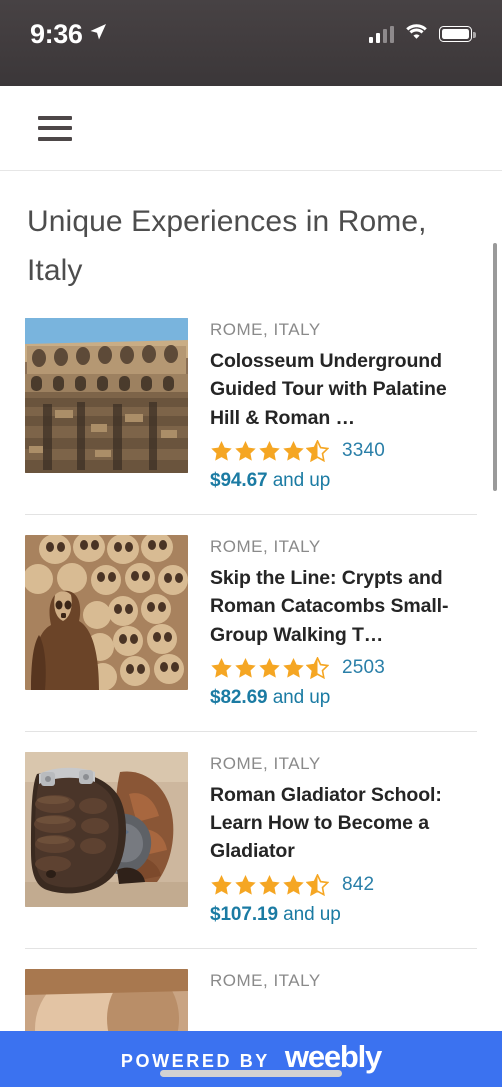 The height and width of the screenshot is (1087, 502). Describe the element at coordinates (239, 480) in the screenshot. I see `price-amount: $94.67` at that location.